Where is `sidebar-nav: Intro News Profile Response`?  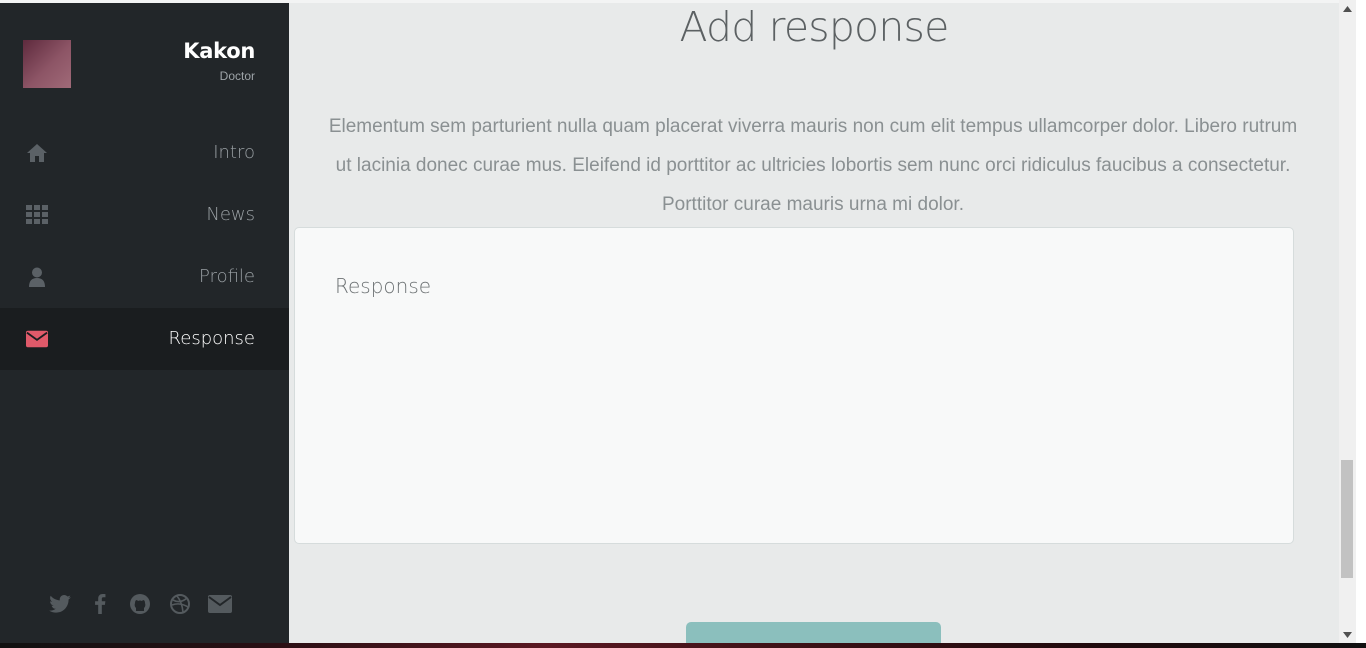
sidebar-nav: Intro News Profile Response is located at coordinates (144, 246).